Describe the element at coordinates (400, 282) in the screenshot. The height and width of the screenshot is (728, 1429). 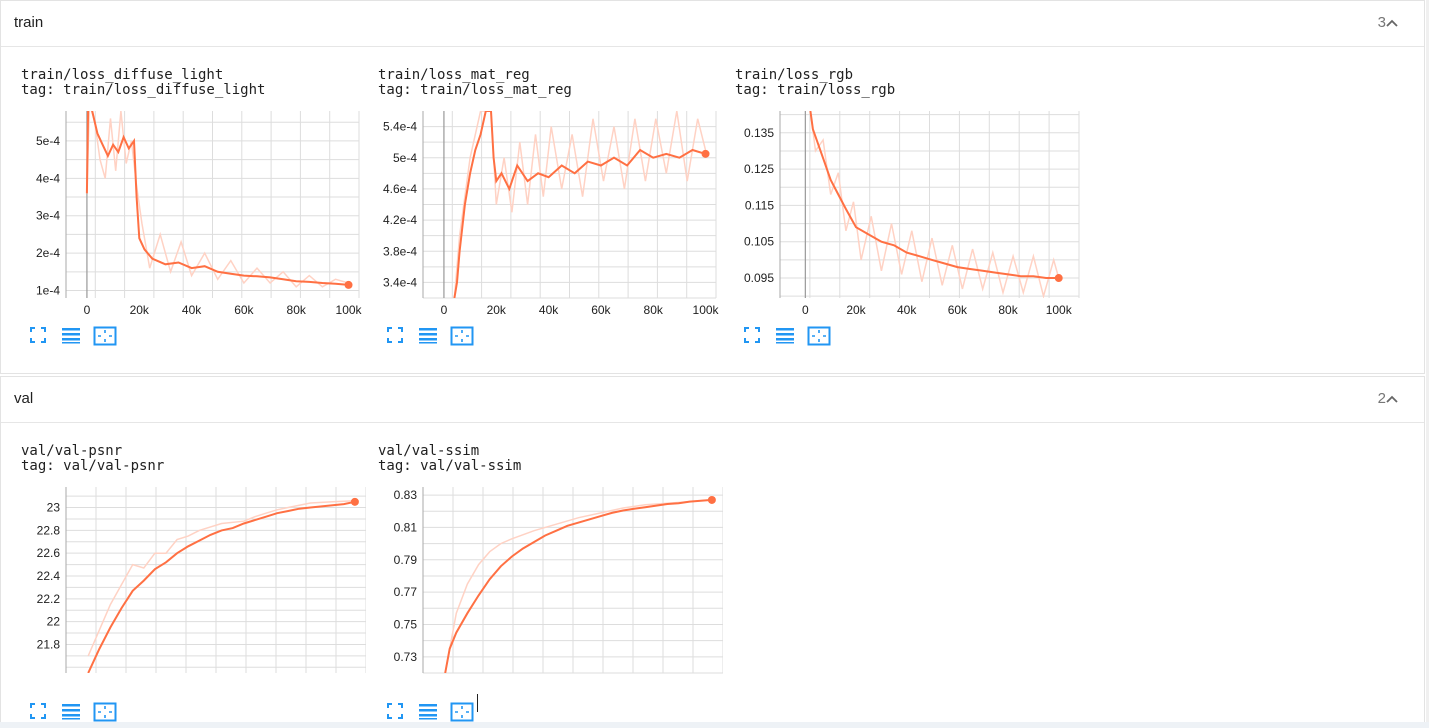
I see `y-tick-label: 3.4e-4` at that location.